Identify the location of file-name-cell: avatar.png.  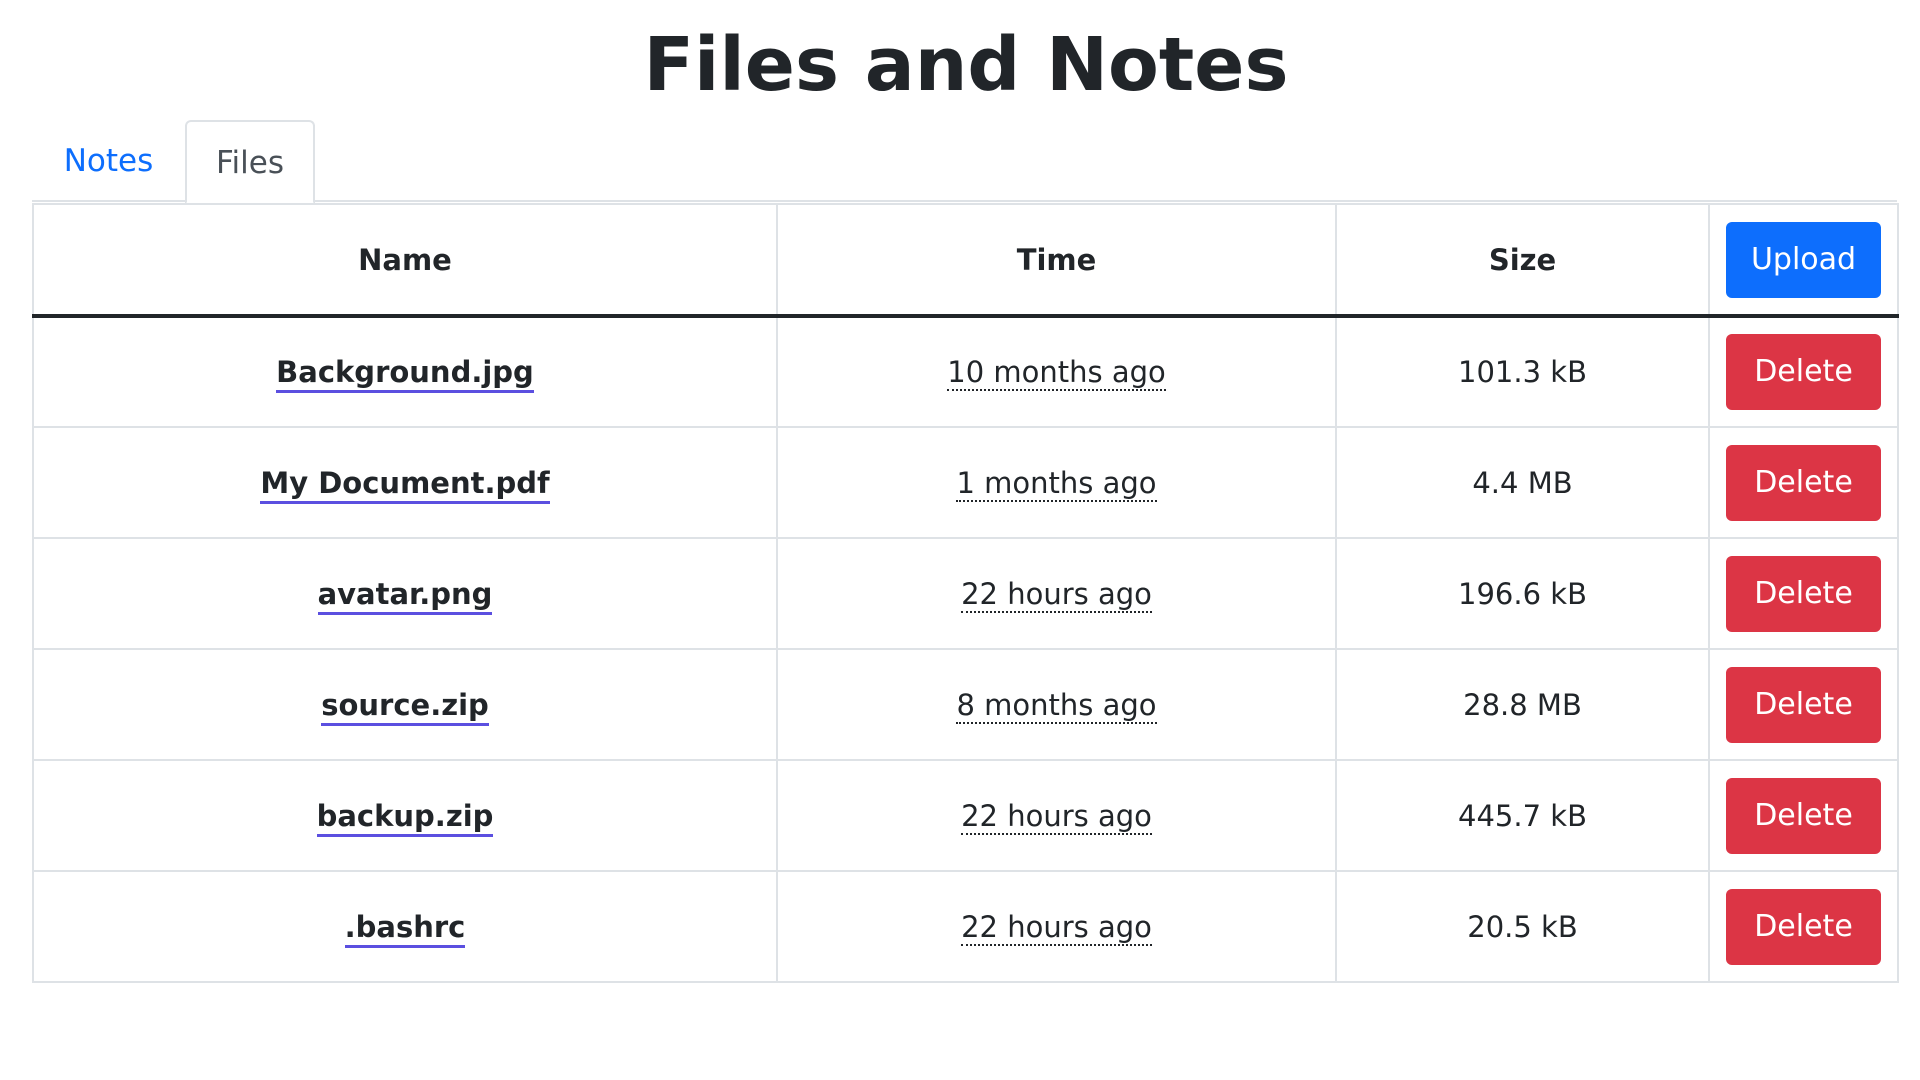
(405, 593).